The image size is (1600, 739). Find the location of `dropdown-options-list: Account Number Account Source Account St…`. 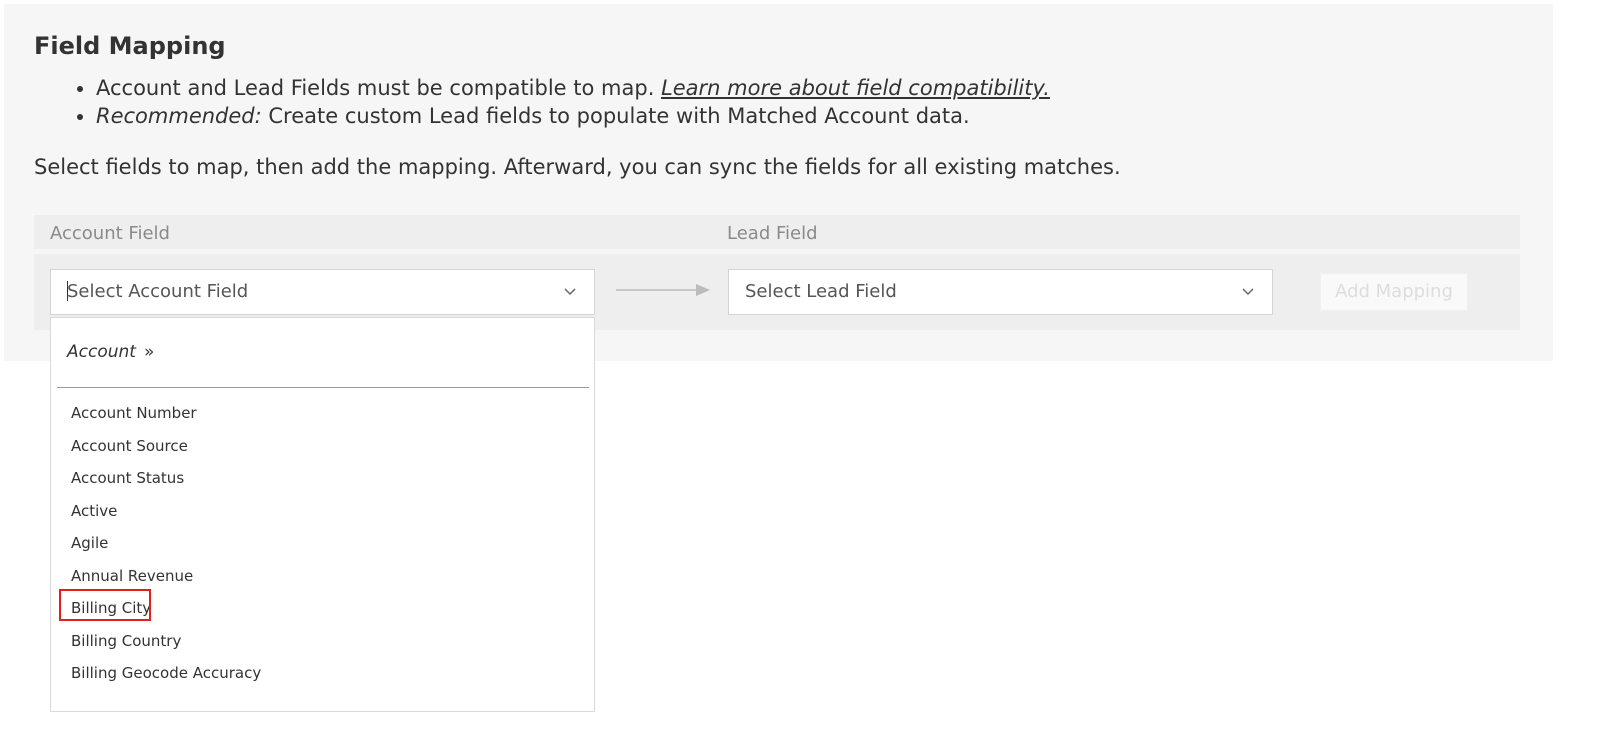

dropdown-options-list: Account Number Account Source Account St… is located at coordinates (322, 547).